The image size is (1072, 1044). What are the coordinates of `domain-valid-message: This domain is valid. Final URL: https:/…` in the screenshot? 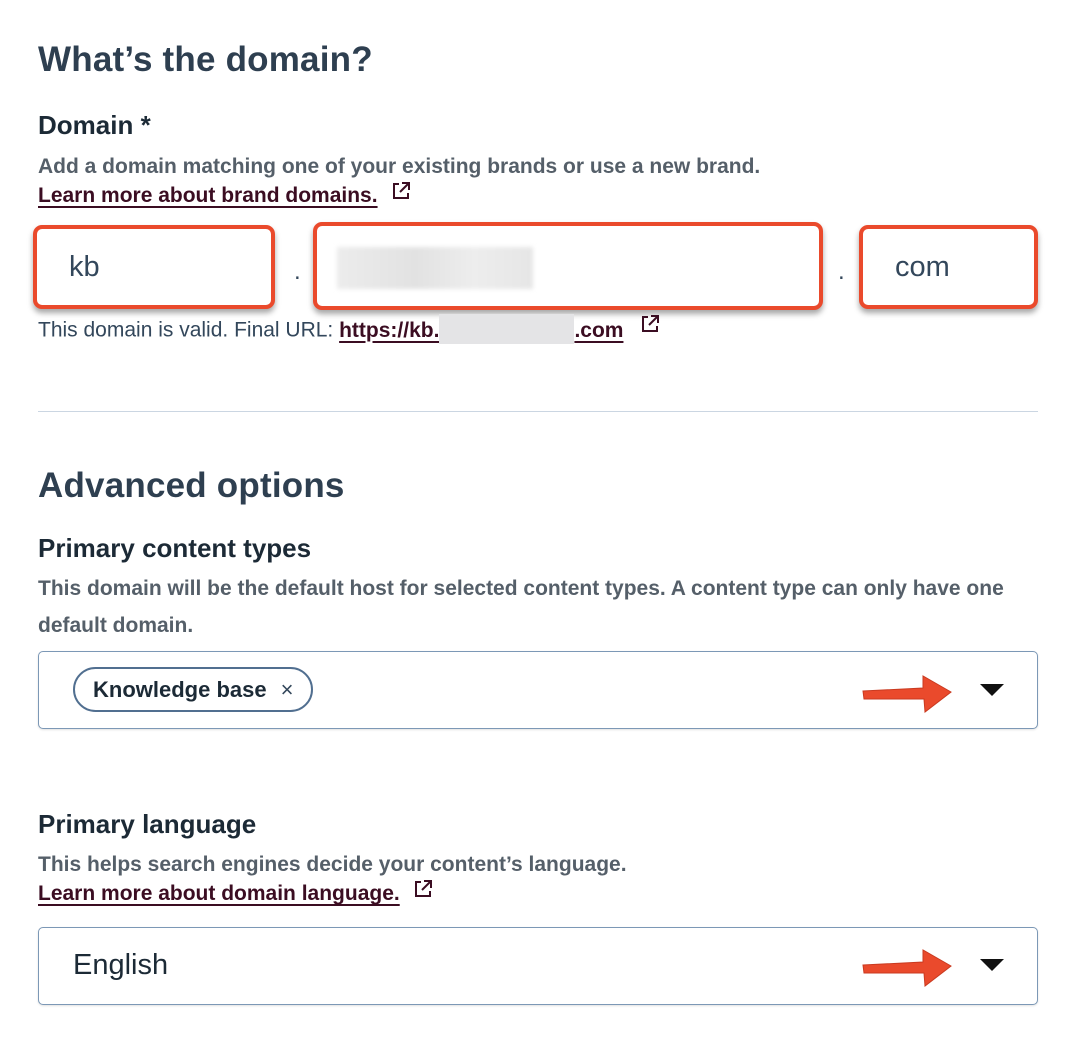 It's located at (349, 329).